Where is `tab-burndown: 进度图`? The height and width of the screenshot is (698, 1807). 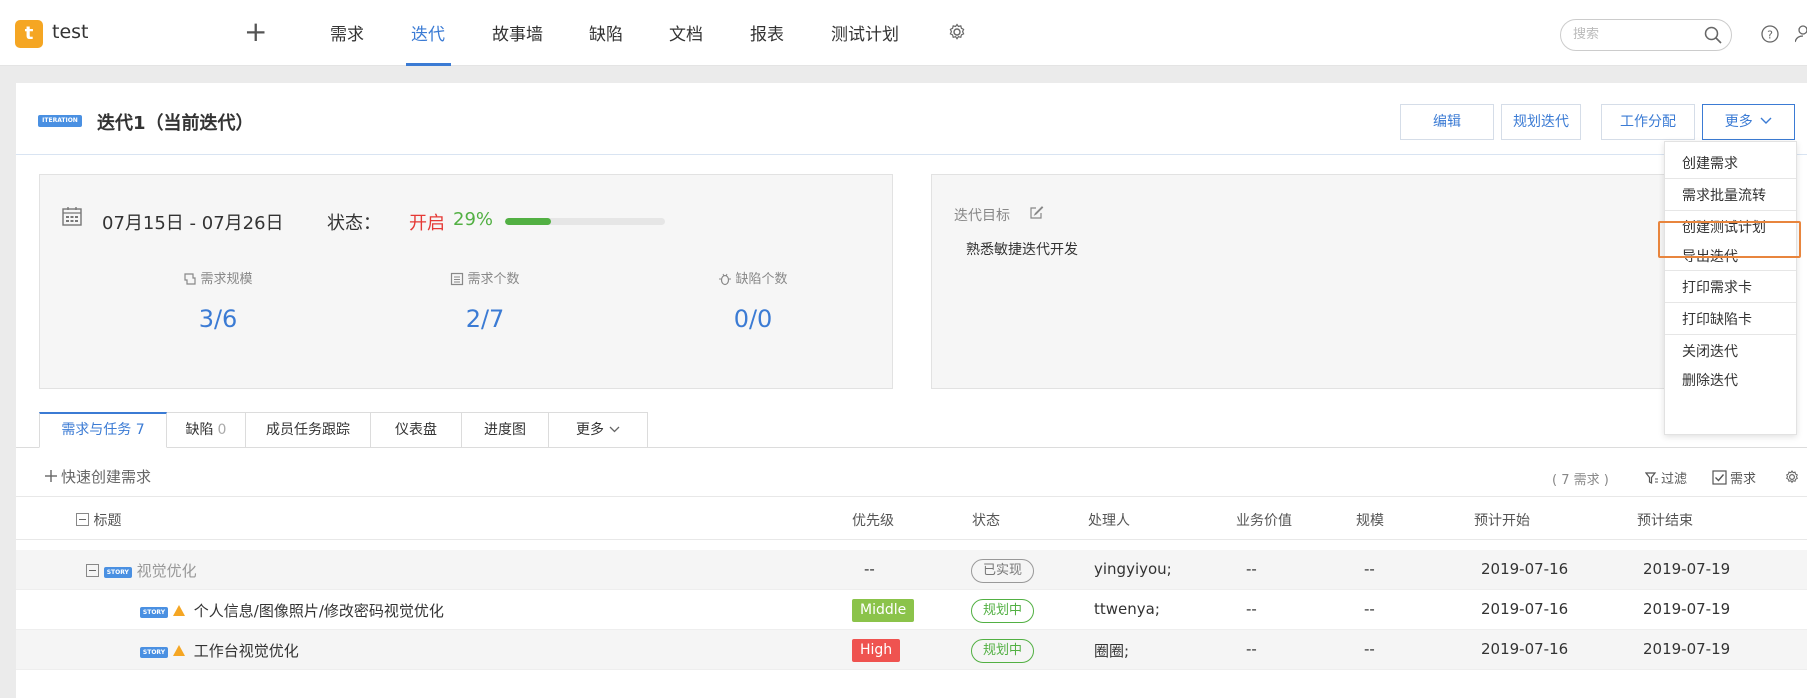
tab-burndown: 进度图 is located at coordinates (505, 430).